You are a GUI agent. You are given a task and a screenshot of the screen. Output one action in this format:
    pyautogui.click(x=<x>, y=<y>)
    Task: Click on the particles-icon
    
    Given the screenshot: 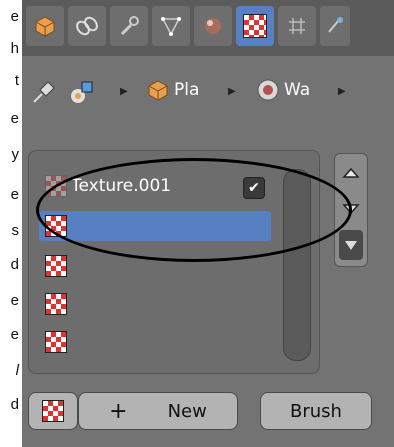 What is the action you would take?
    pyautogui.click(x=297, y=26)
    